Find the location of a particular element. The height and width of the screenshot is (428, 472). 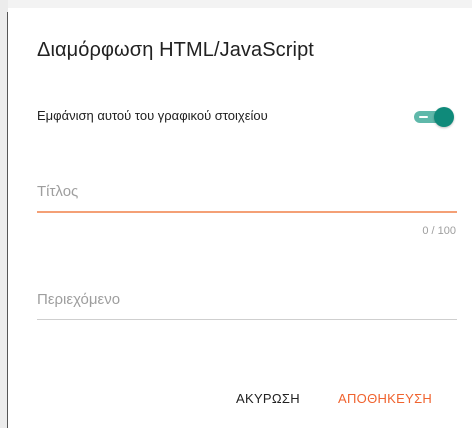

top-strip is located at coordinates (236, 4).